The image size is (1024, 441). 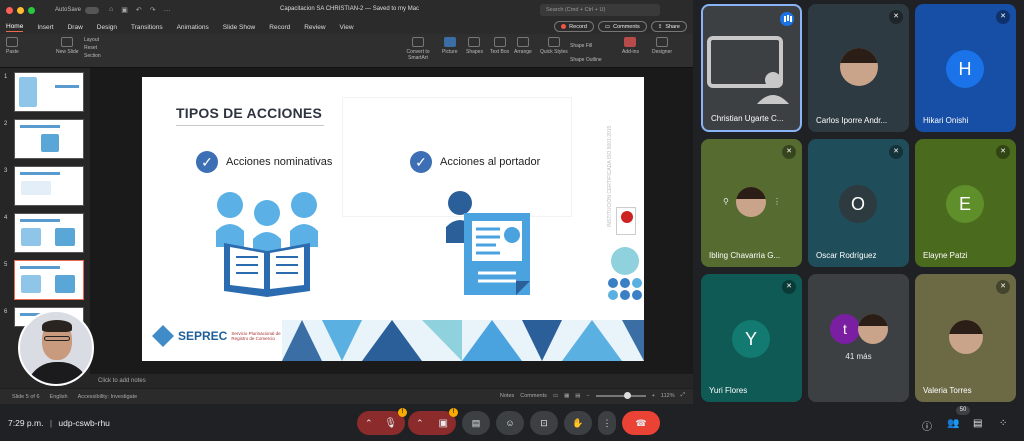 I want to click on new-slide-button: New Slide, so click(x=67, y=46).